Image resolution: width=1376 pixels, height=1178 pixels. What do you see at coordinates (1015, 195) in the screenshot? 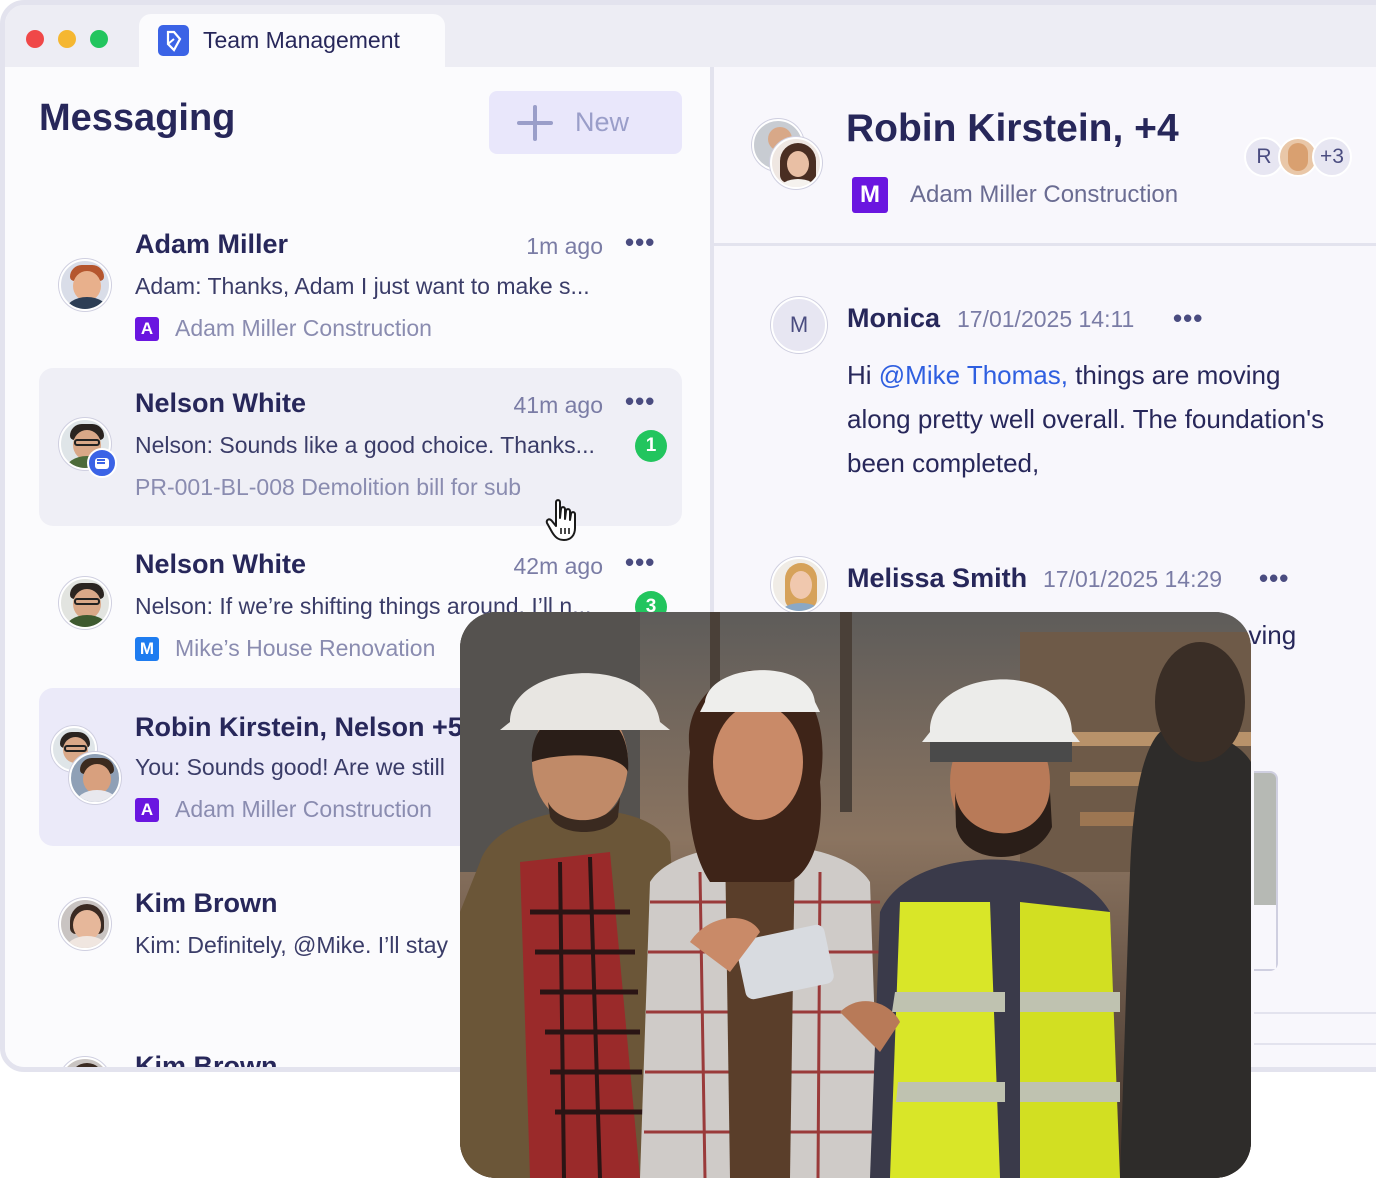
I see `chat-project: M Adam Miller Construction` at bounding box center [1015, 195].